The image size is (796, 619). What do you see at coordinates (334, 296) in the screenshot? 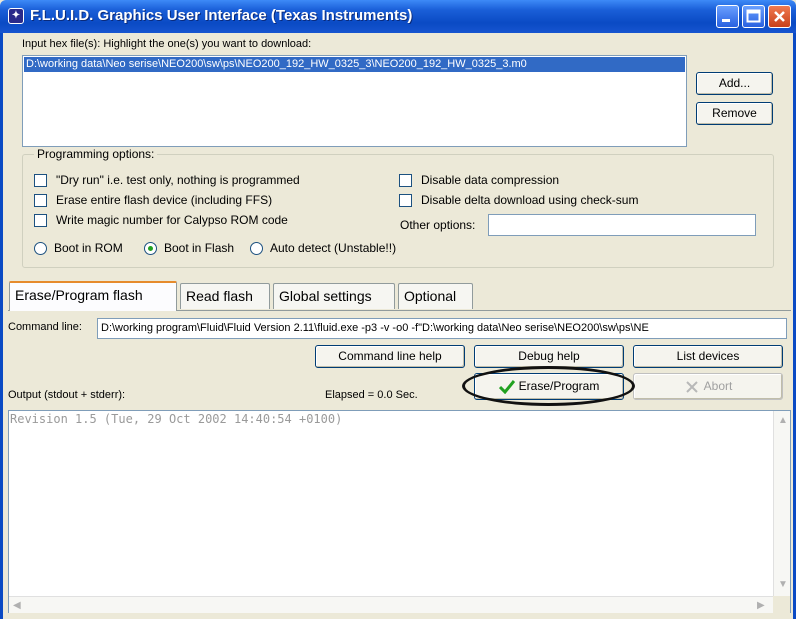
I see `tab-global-settings: Global settings` at bounding box center [334, 296].